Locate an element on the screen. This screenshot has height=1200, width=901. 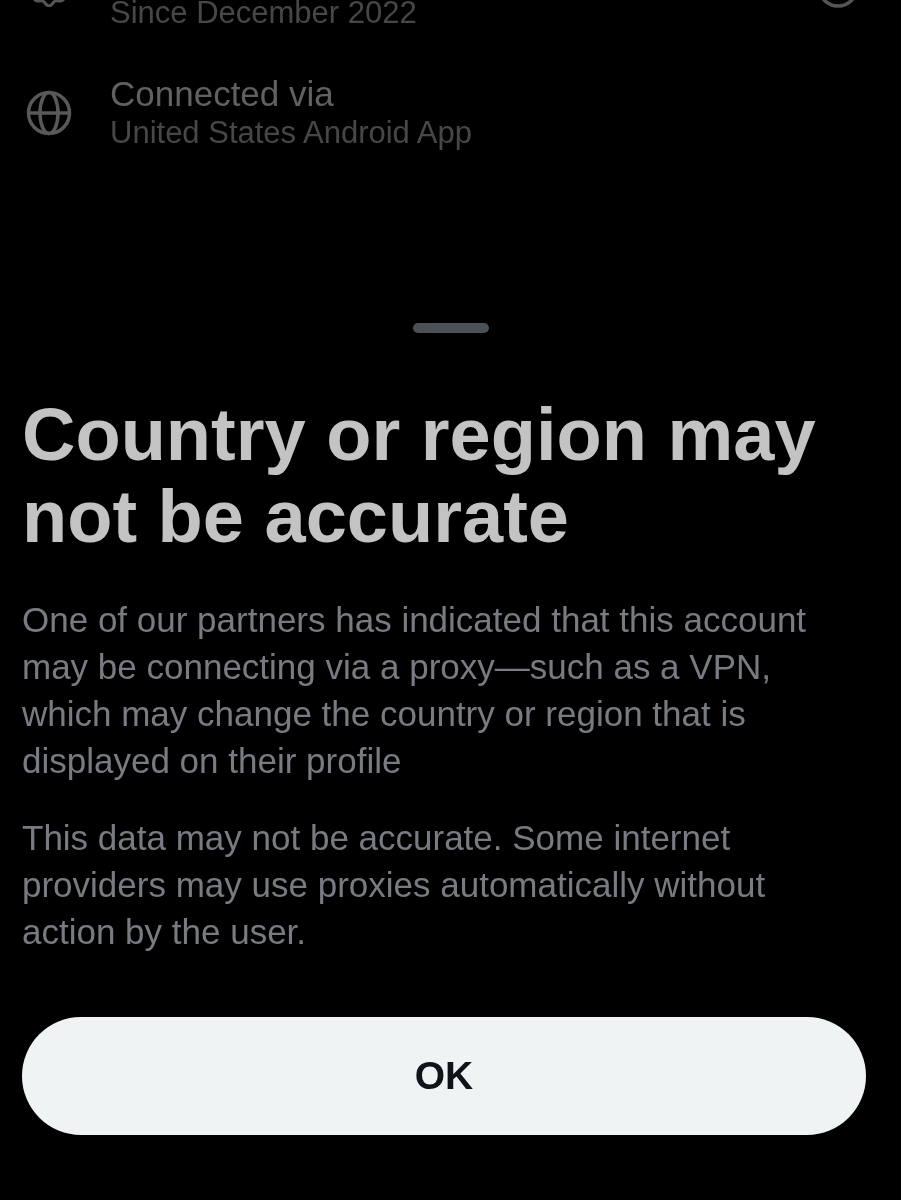
row-detail: Since December 2022 is located at coordinates (264, 13).